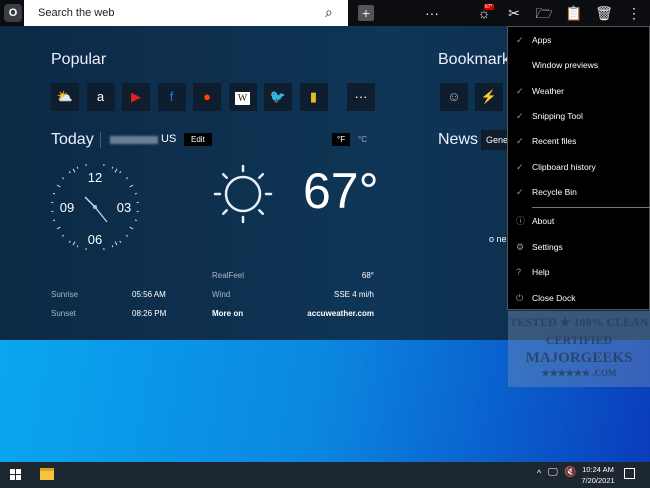 Image resolution: width=650 pixels, height=488 pixels. Describe the element at coordinates (578, 116) in the screenshot. I see `menu-item-snipping-tool: ✓ Snipping Tool` at that location.